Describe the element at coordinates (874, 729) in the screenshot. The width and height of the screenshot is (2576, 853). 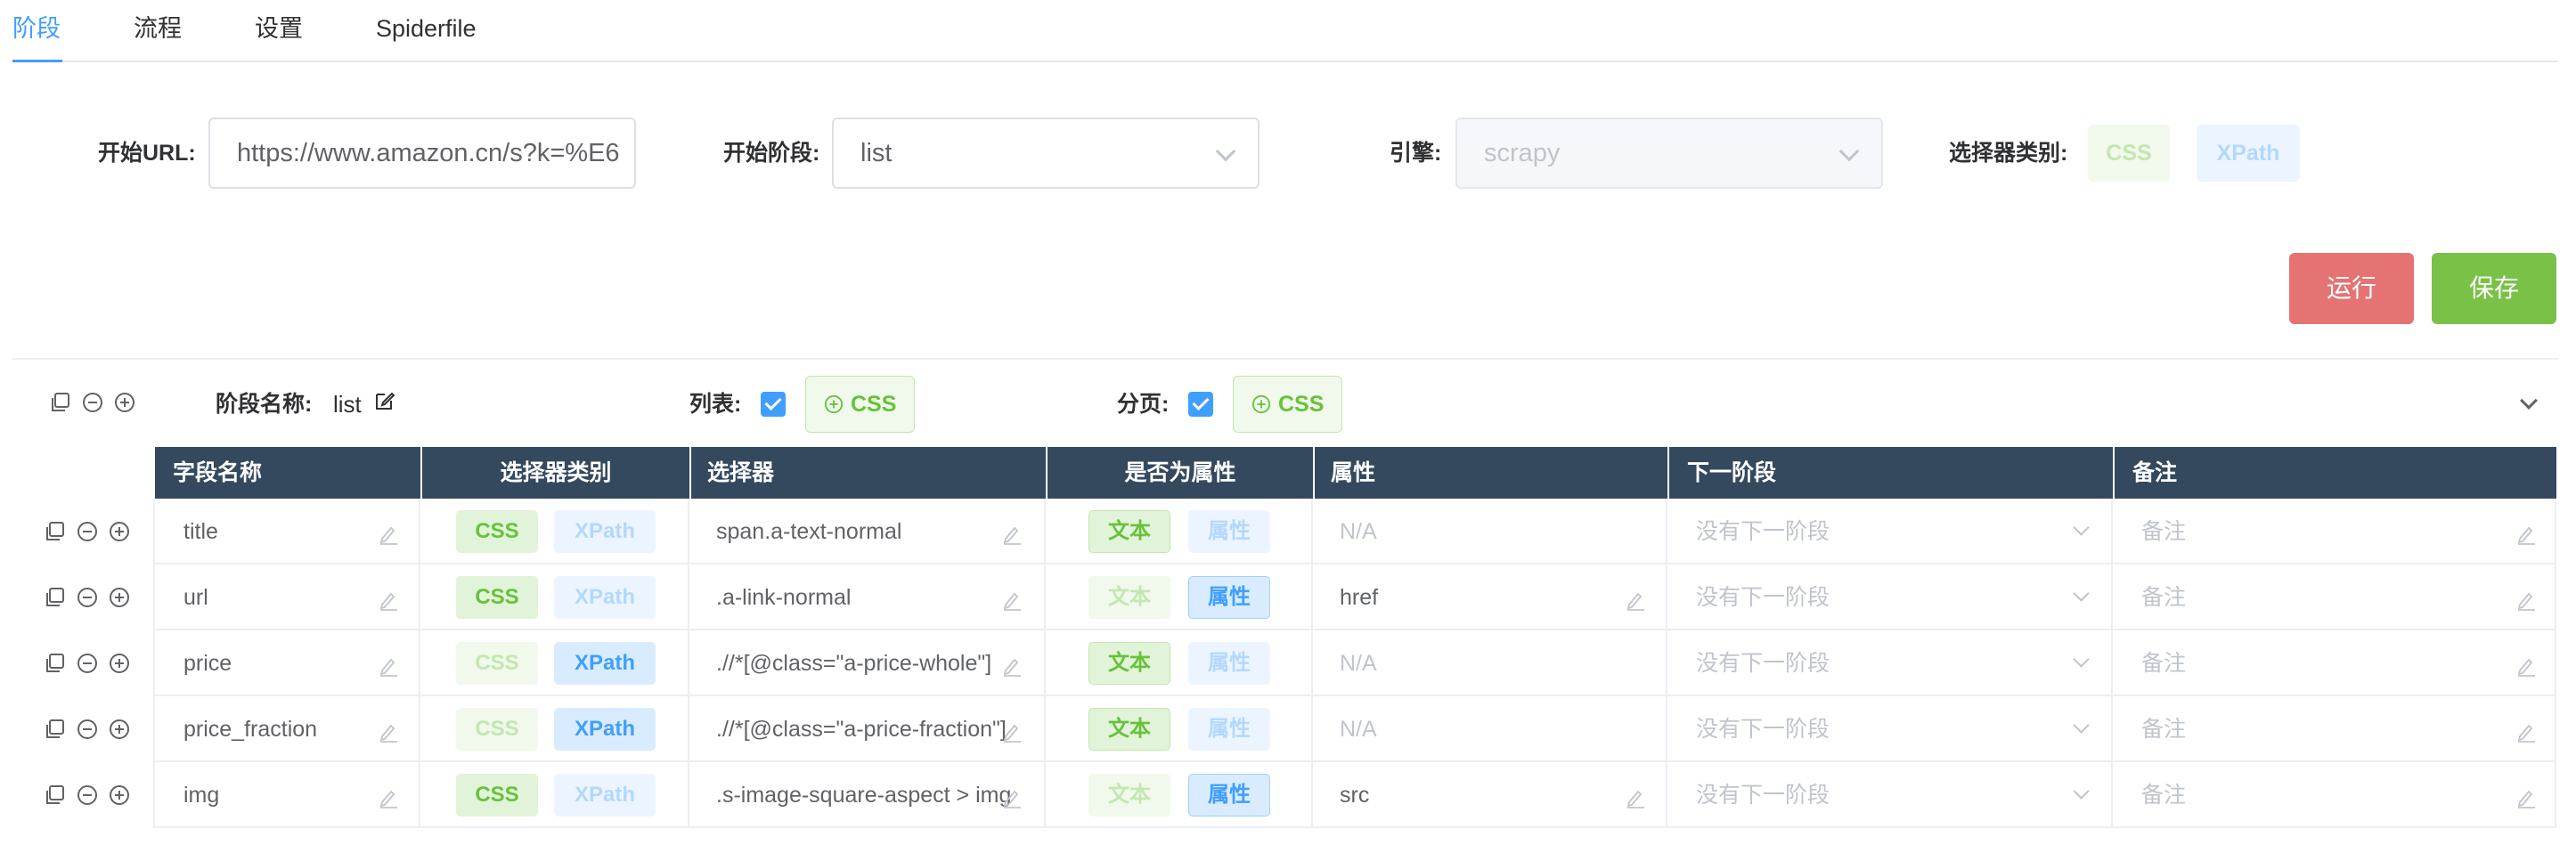
I see `selector-text: .//*[@class="a-price-fraction"]` at that location.